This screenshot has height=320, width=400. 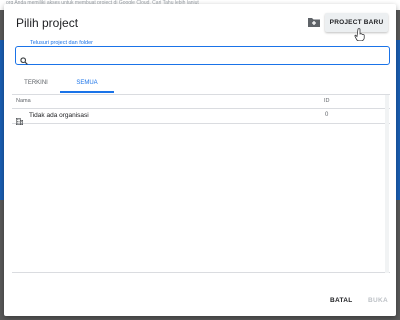 I want to click on background-right-accent, so click(x=398, y=120).